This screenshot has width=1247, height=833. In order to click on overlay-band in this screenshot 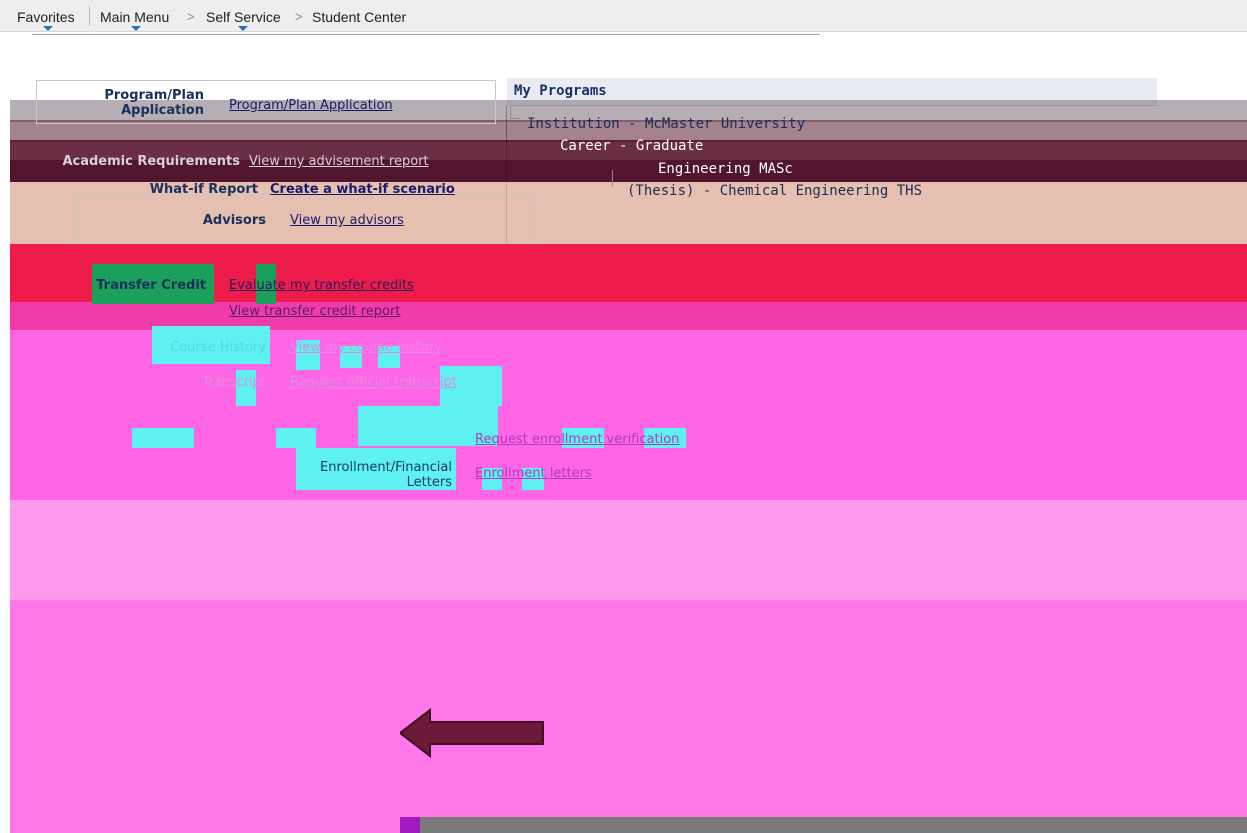, I will do `click(628, 550)`.